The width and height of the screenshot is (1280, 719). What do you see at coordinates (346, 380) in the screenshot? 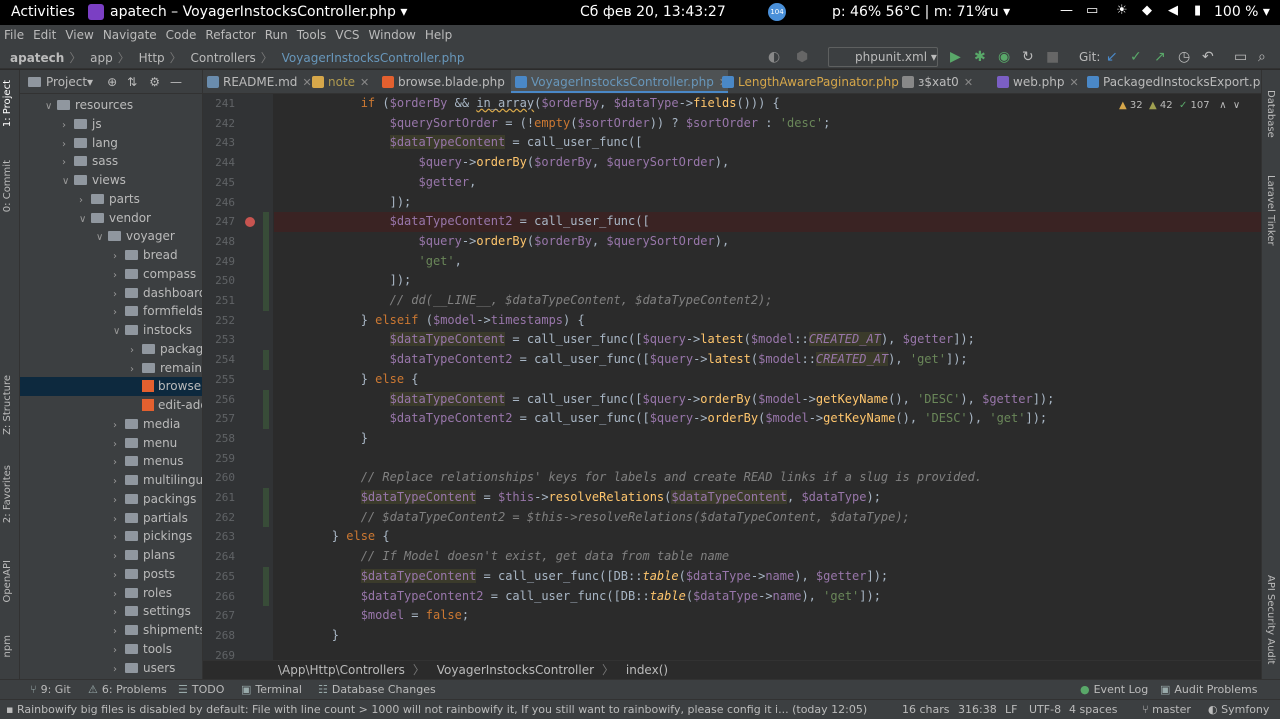
I see `code-line: } else {` at bounding box center [346, 380].